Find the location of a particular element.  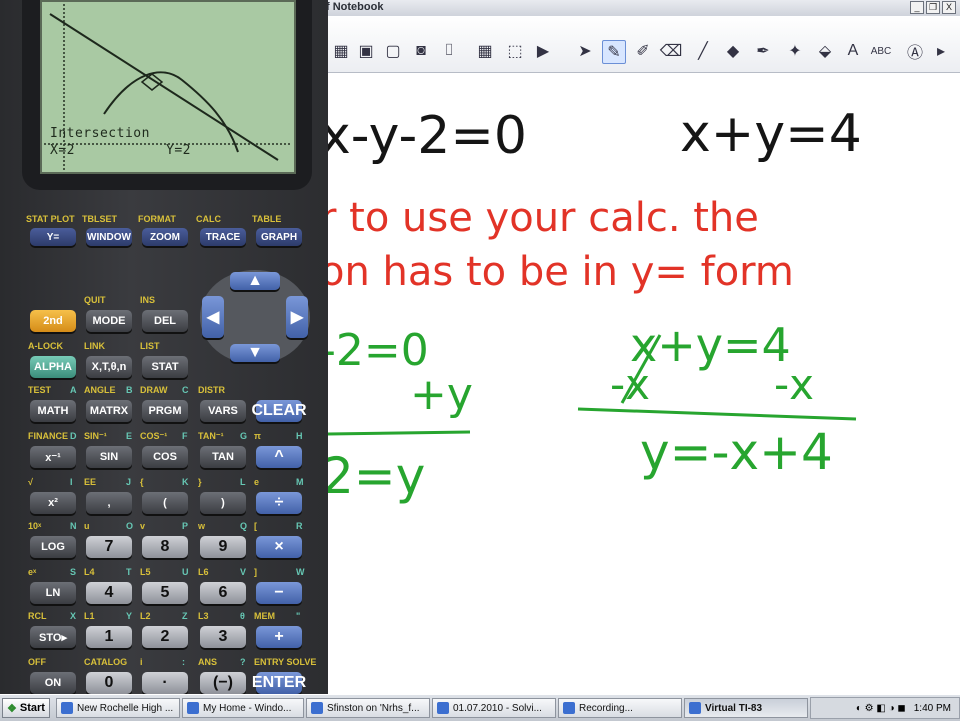

key-divide: ÷ is located at coordinates (279, 503).